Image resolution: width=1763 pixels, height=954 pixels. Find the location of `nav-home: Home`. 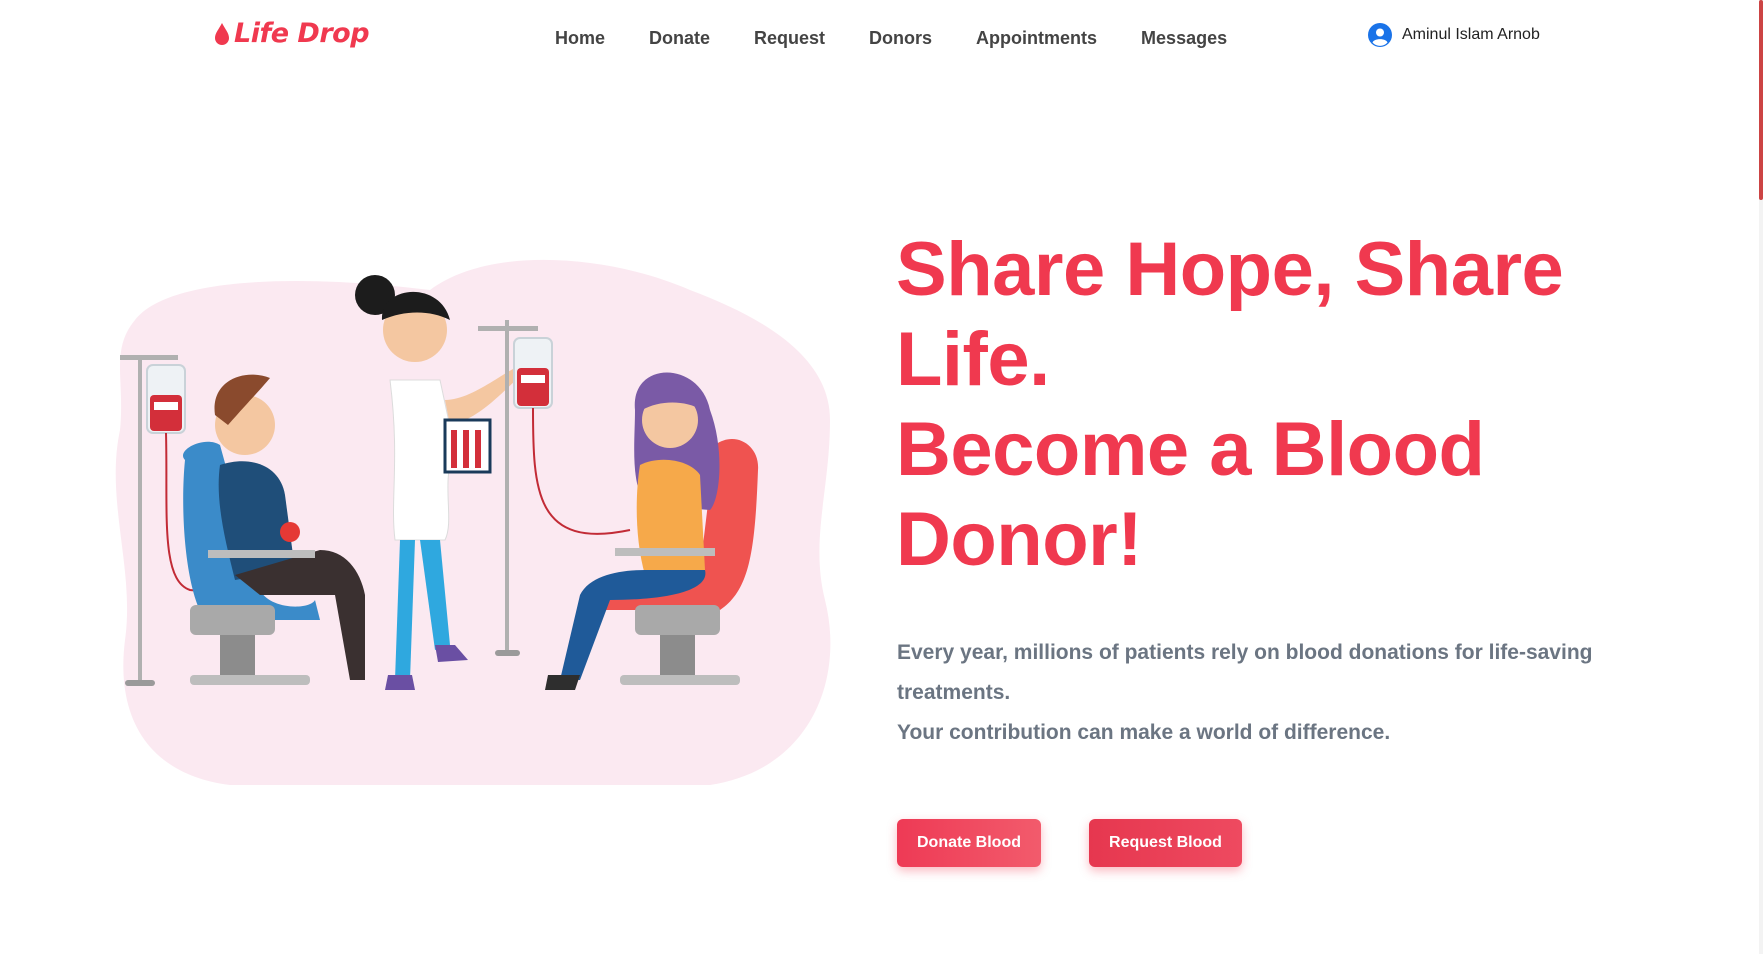

nav-home: Home is located at coordinates (580, 38).